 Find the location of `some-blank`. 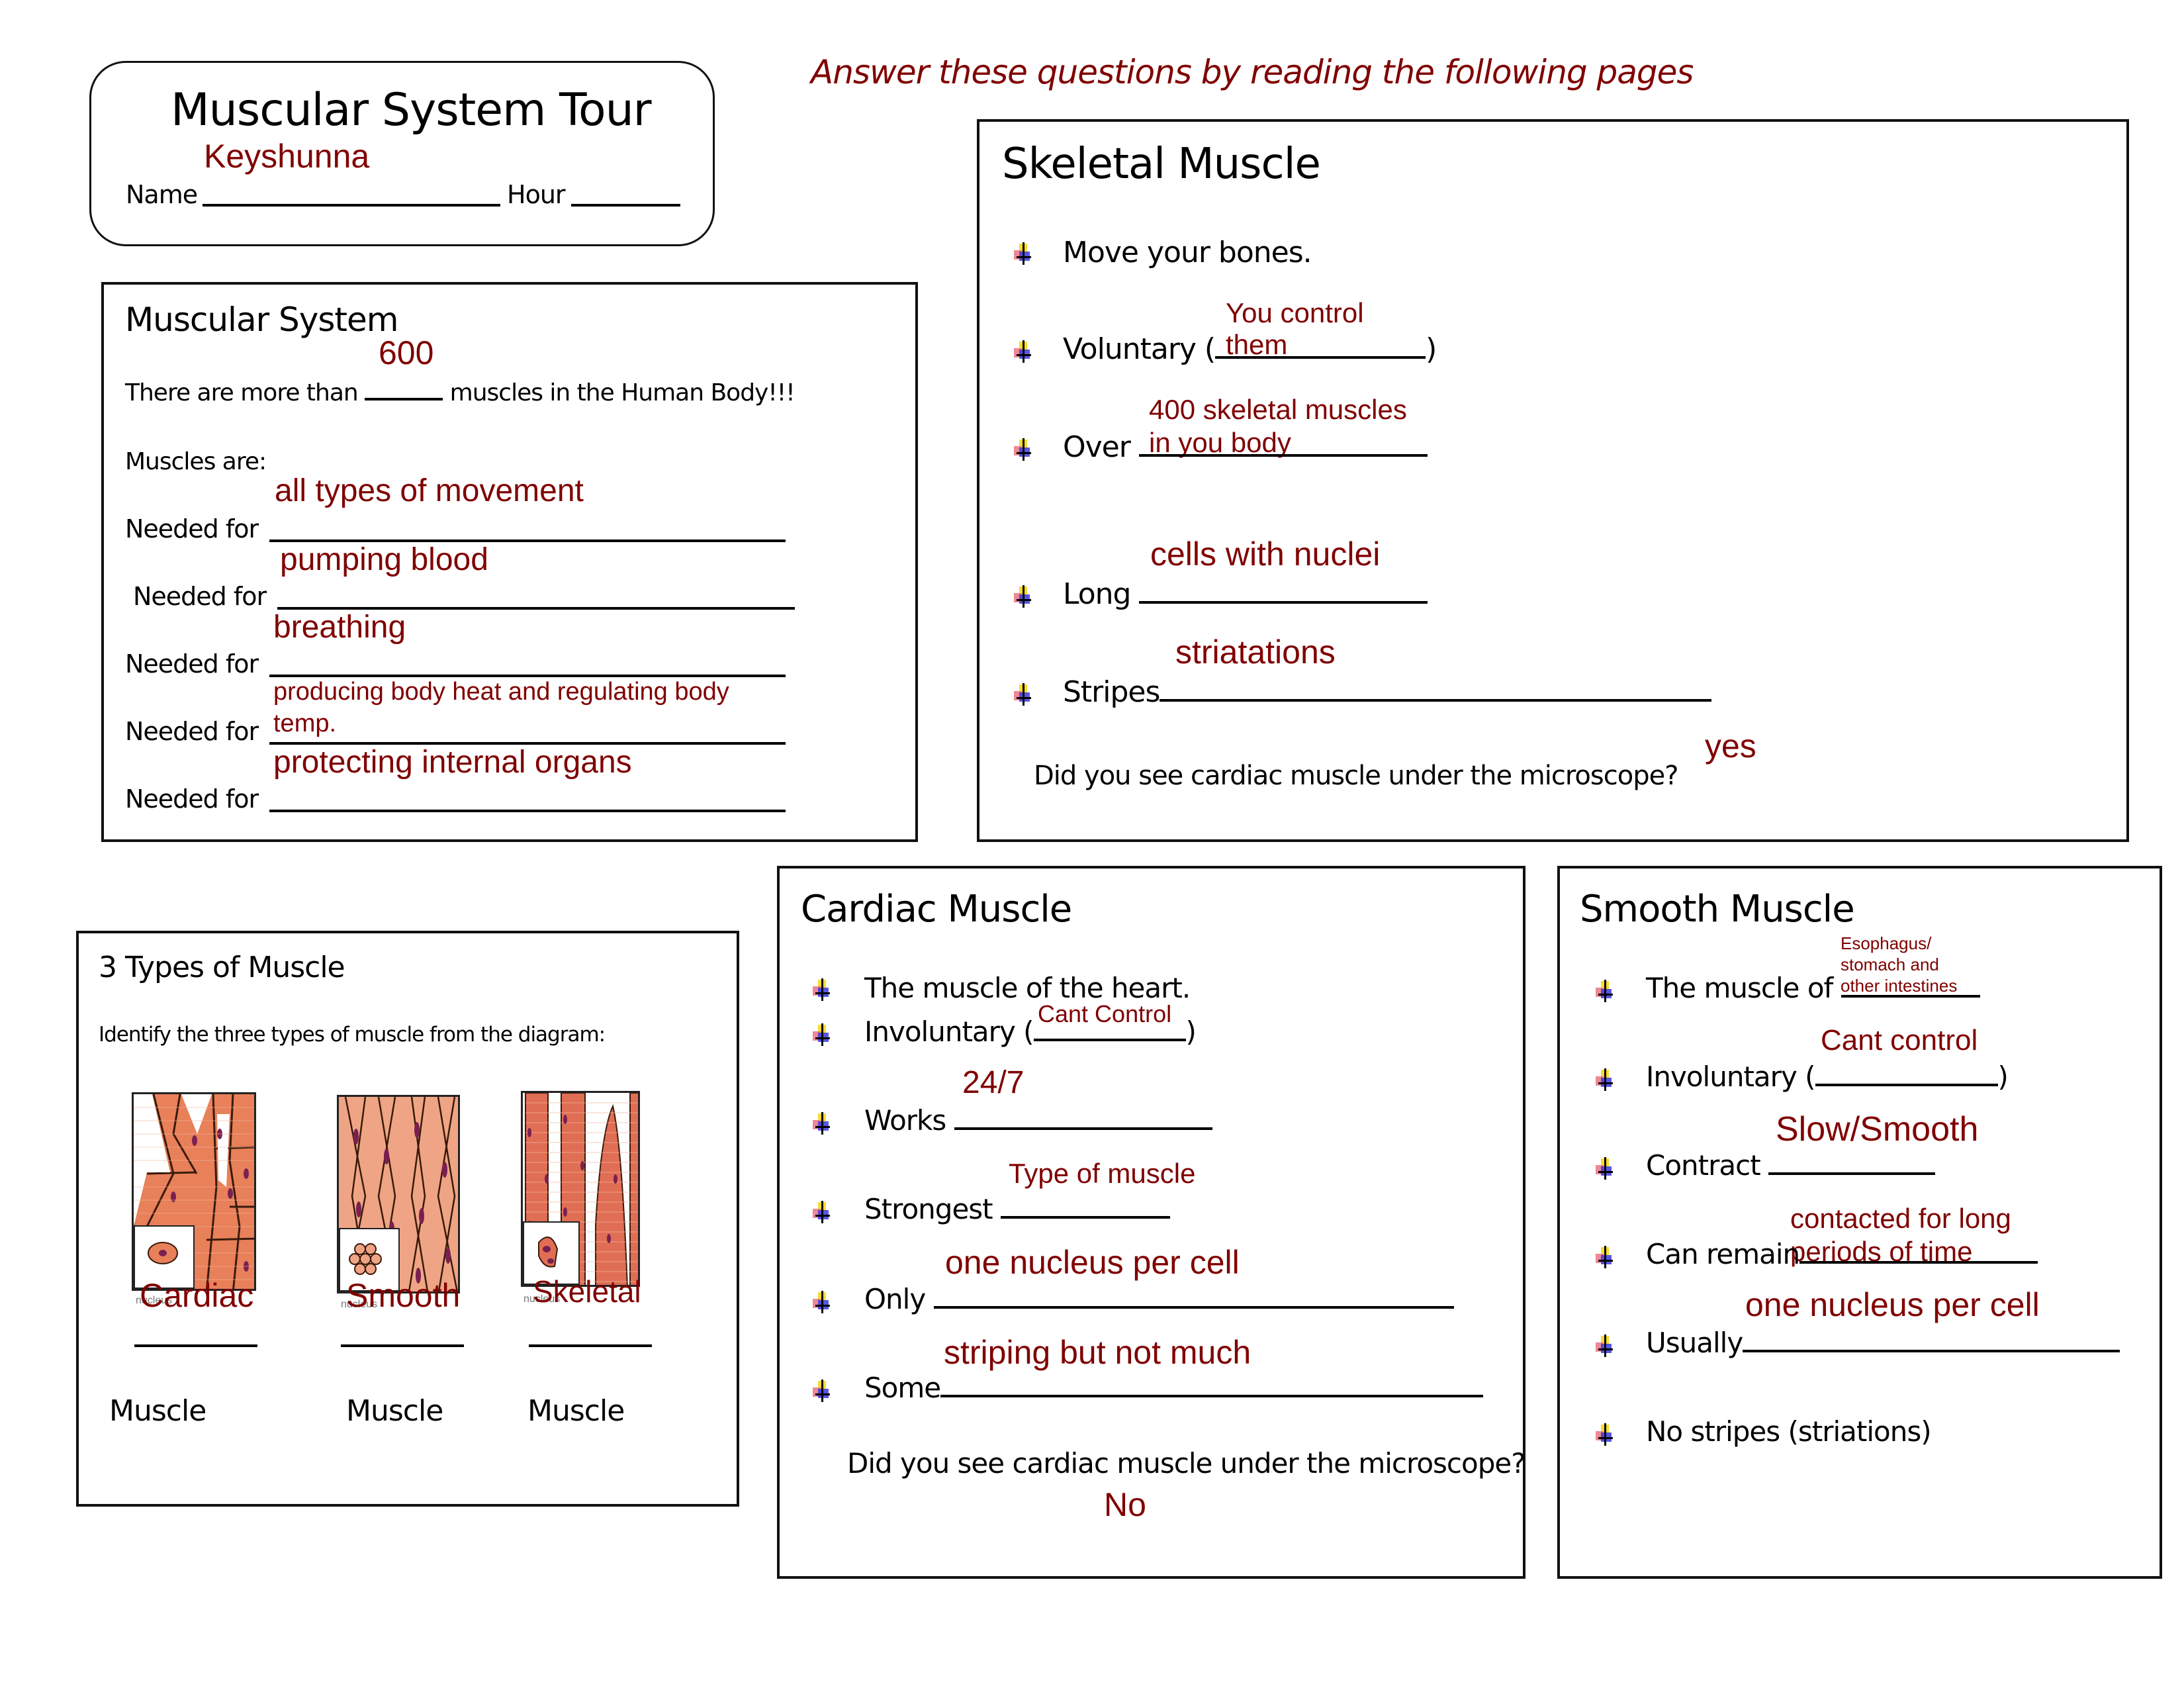

some-blank is located at coordinates (1212, 1395).